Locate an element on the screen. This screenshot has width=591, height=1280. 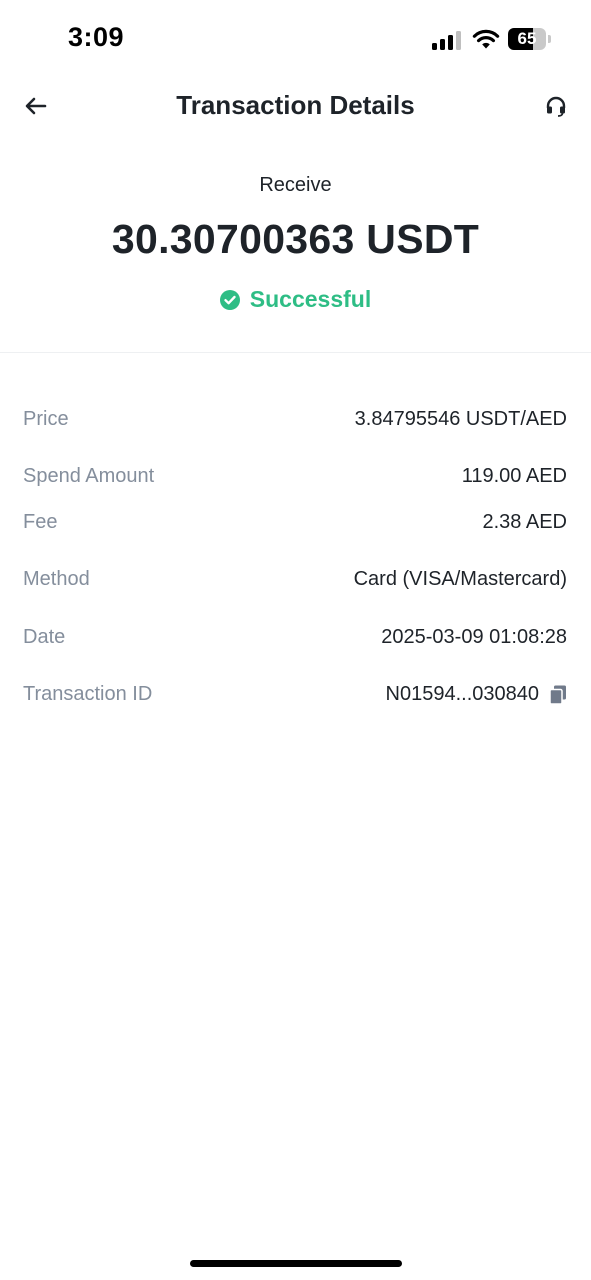
transaction-status: Successful is located at coordinates (295, 299).